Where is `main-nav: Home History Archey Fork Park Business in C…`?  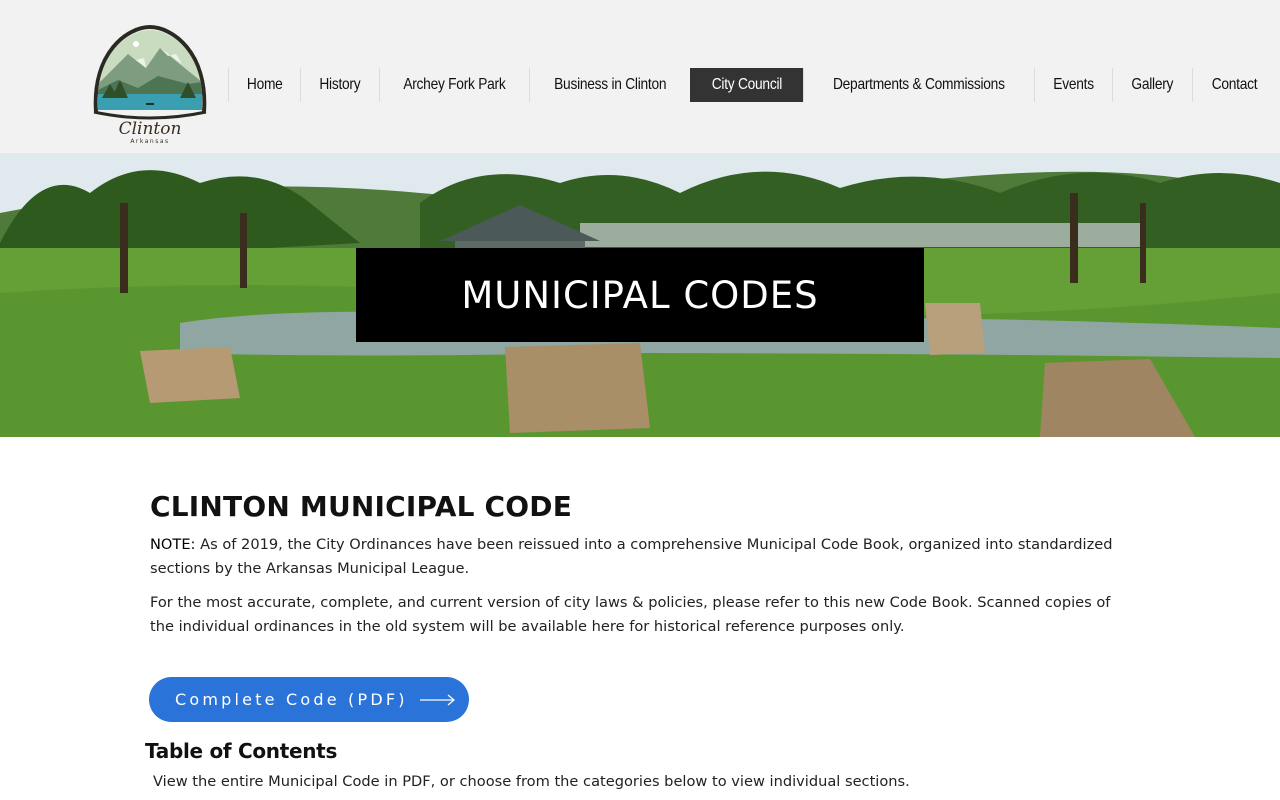
main-nav: Home History Archey Fork Park Business in C… is located at coordinates (752, 85).